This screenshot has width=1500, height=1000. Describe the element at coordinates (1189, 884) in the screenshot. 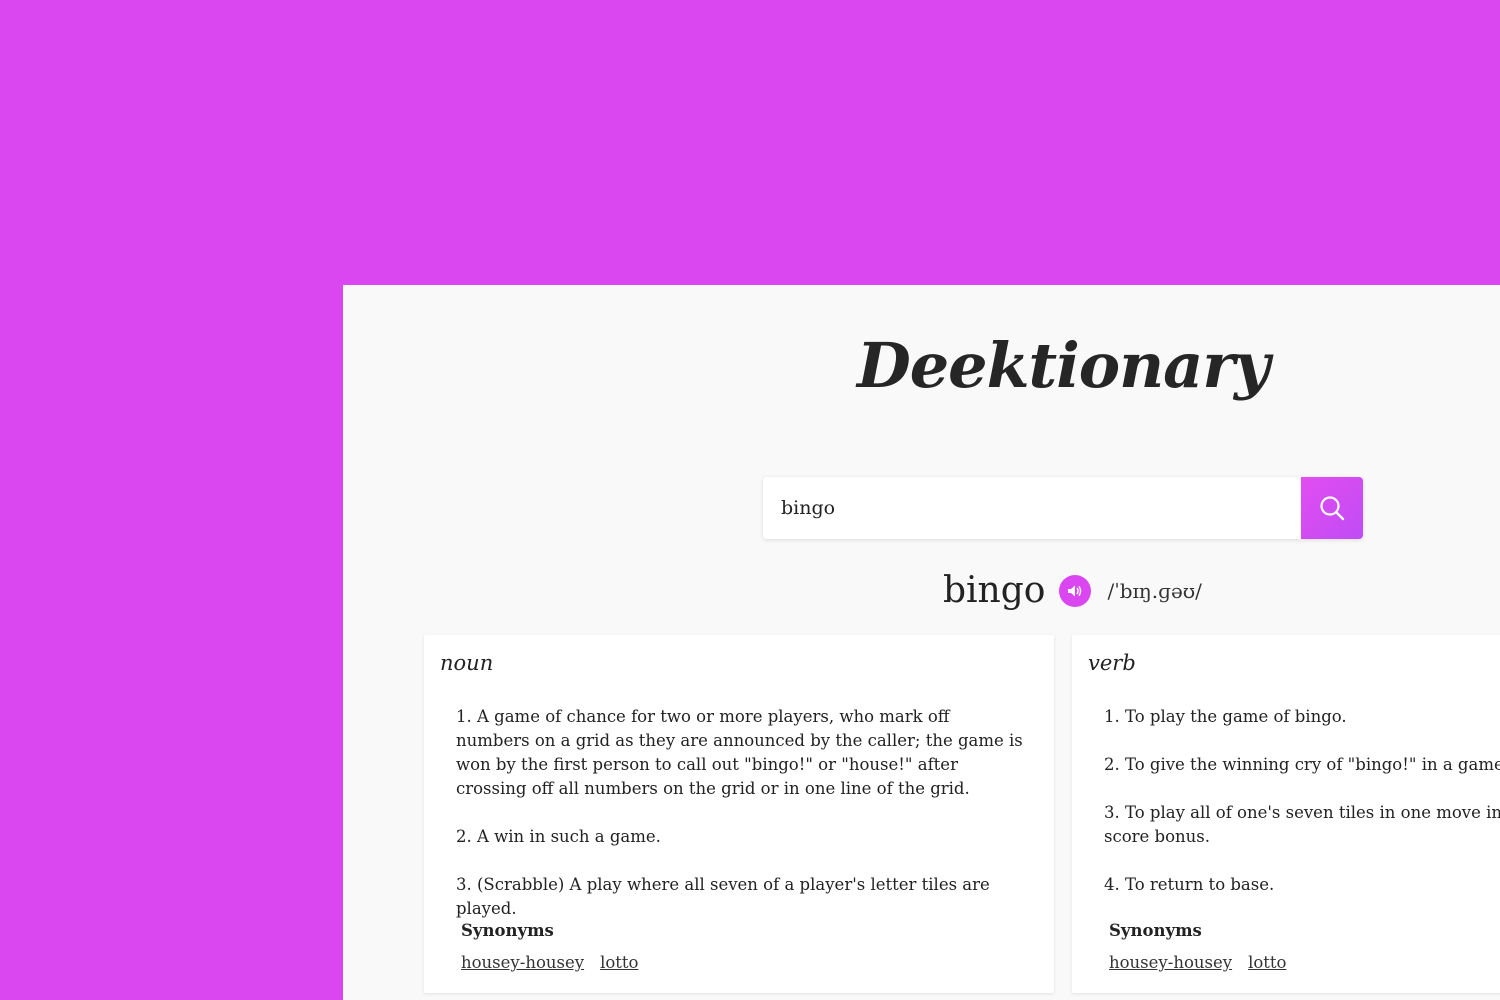

I see `definition-item: 4. To return to base.` at that location.